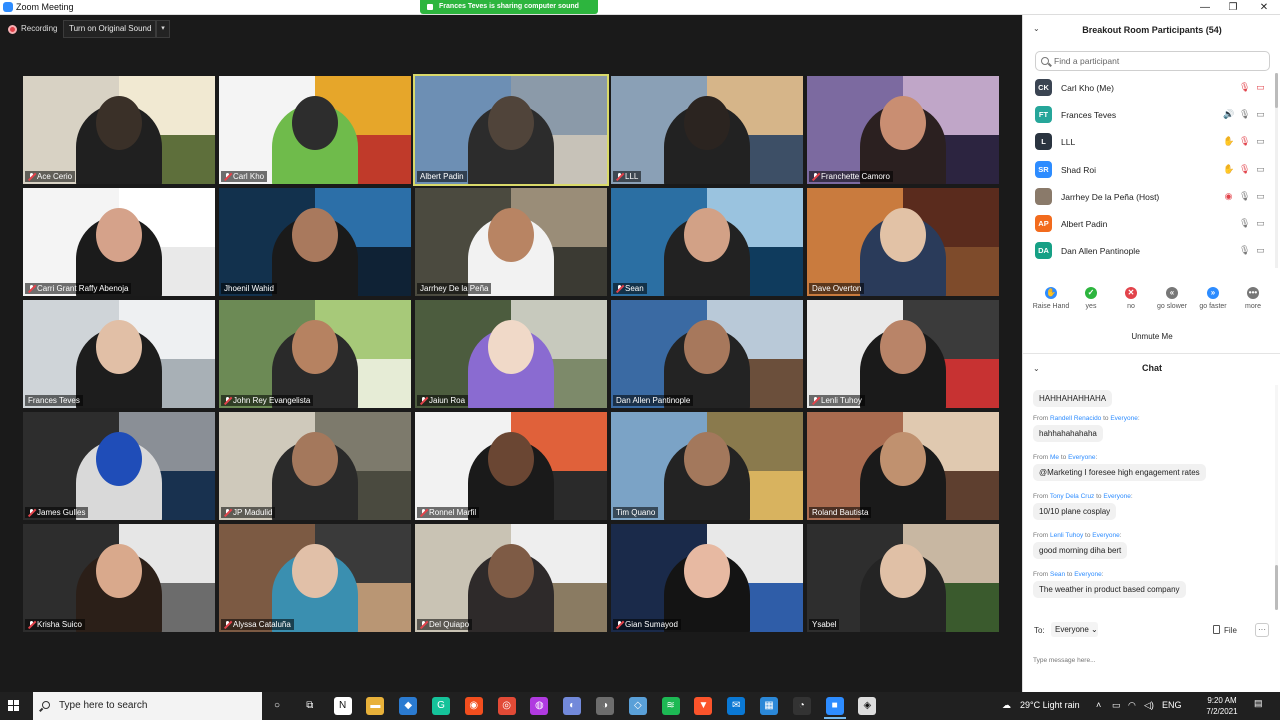 The image size is (1280, 720). What do you see at coordinates (707, 242) in the screenshot?
I see `video-tile: Sean` at bounding box center [707, 242].